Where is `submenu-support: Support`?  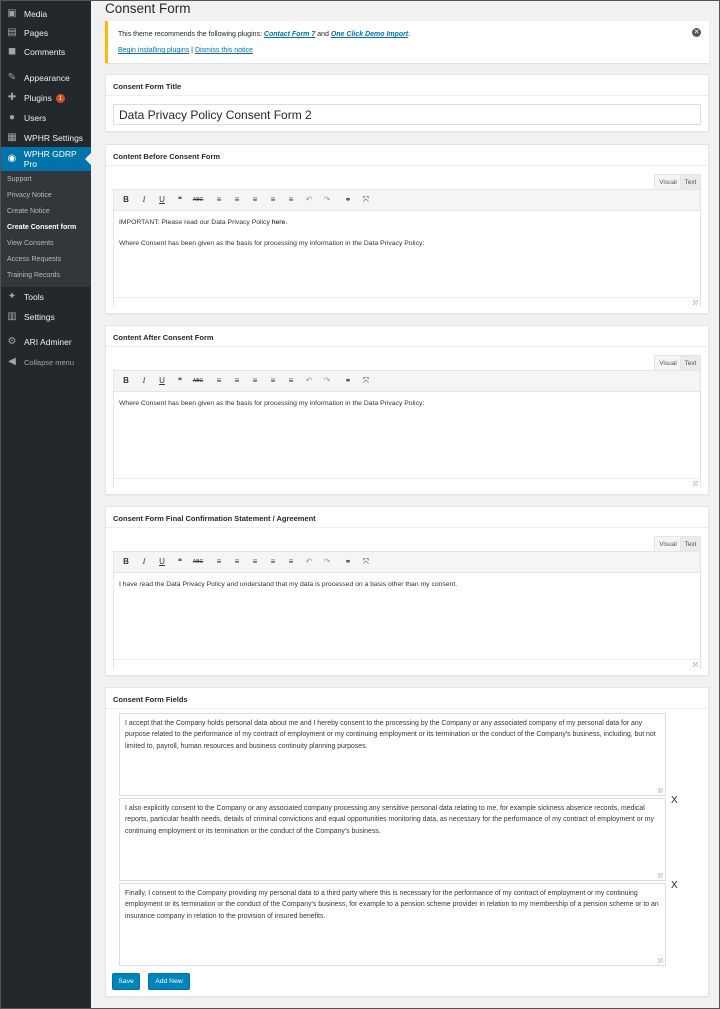
submenu-support: Support is located at coordinates (19, 179).